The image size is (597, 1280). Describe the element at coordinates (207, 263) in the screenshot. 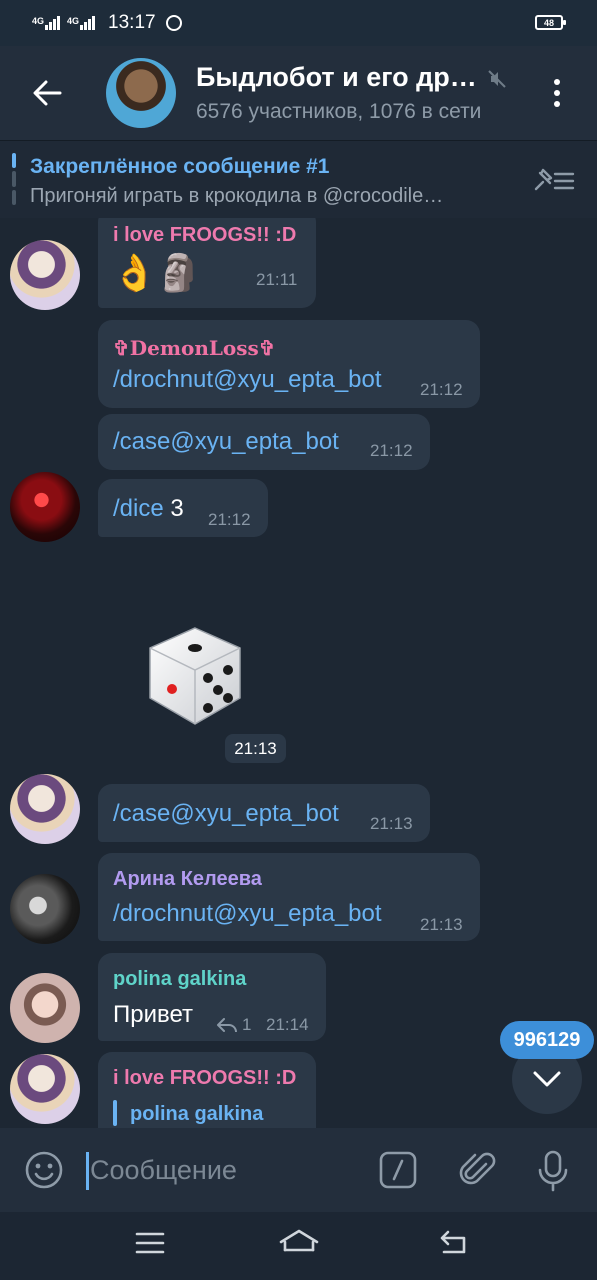

I see `message-bubble: i love FROOGS!! :D 👌🗿 21:11` at that location.